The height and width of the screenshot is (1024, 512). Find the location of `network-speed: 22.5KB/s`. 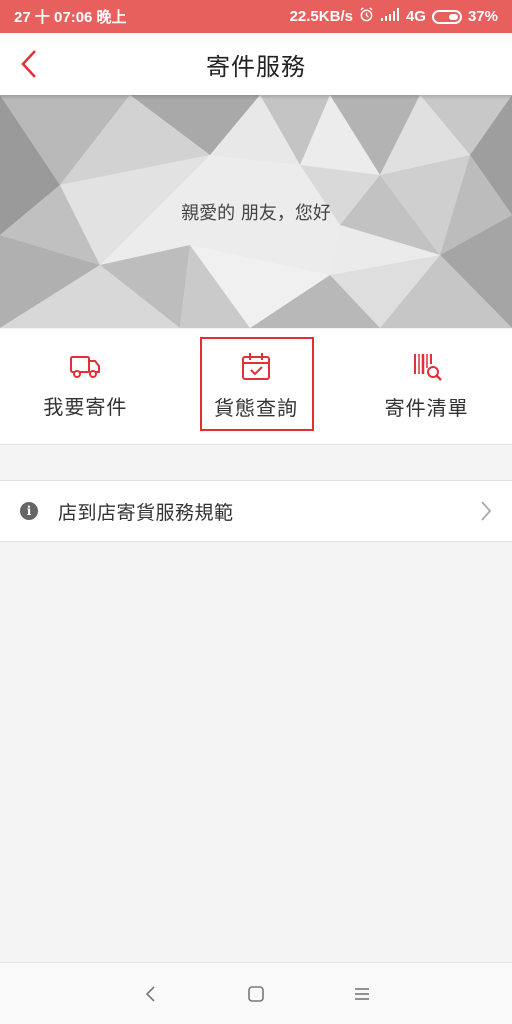

network-speed: 22.5KB/s is located at coordinates (321, 16).